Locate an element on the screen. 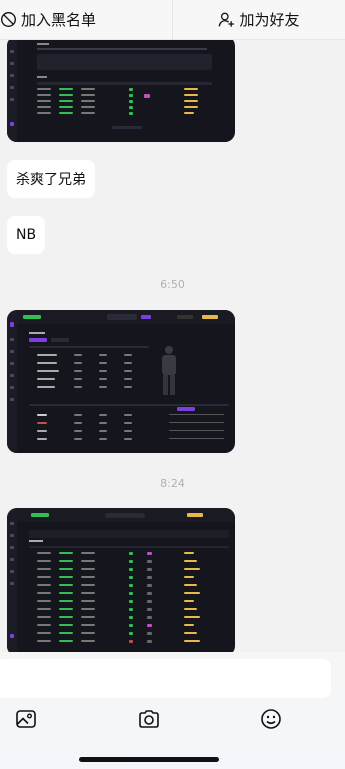 This screenshot has width=345, height=769. message-timestamp: 6:50 is located at coordinates (172, 284).